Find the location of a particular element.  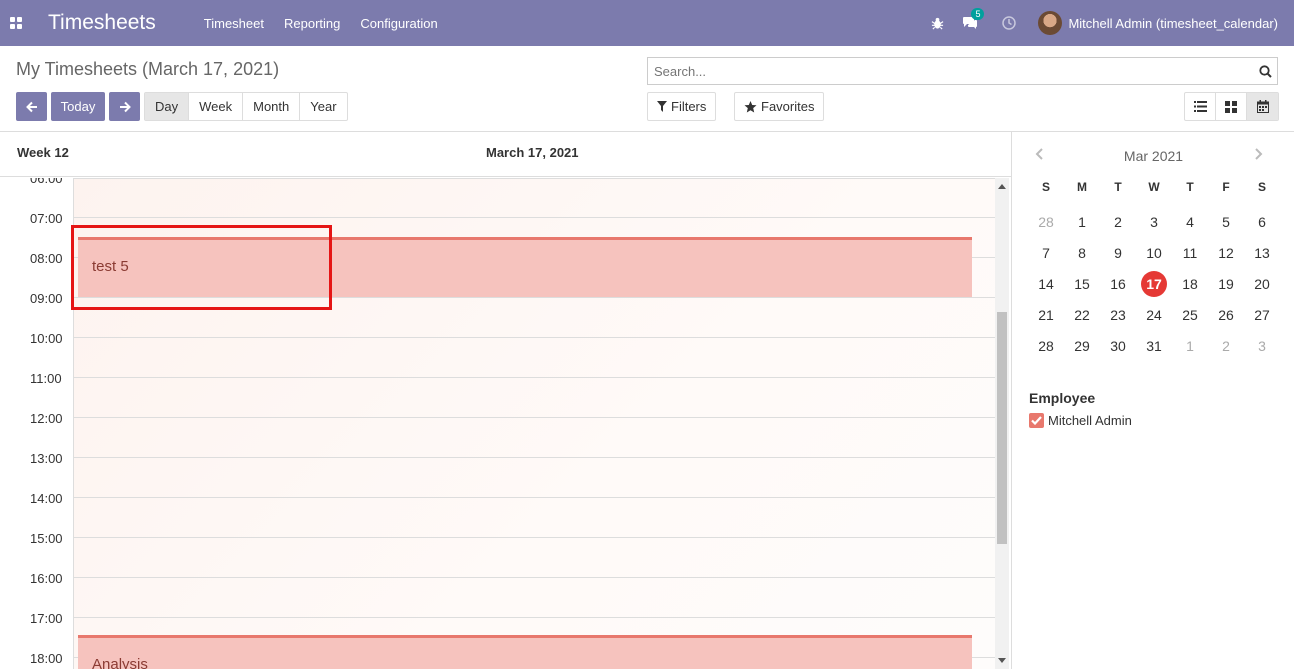

search-input is located at coordinates (953, 71).